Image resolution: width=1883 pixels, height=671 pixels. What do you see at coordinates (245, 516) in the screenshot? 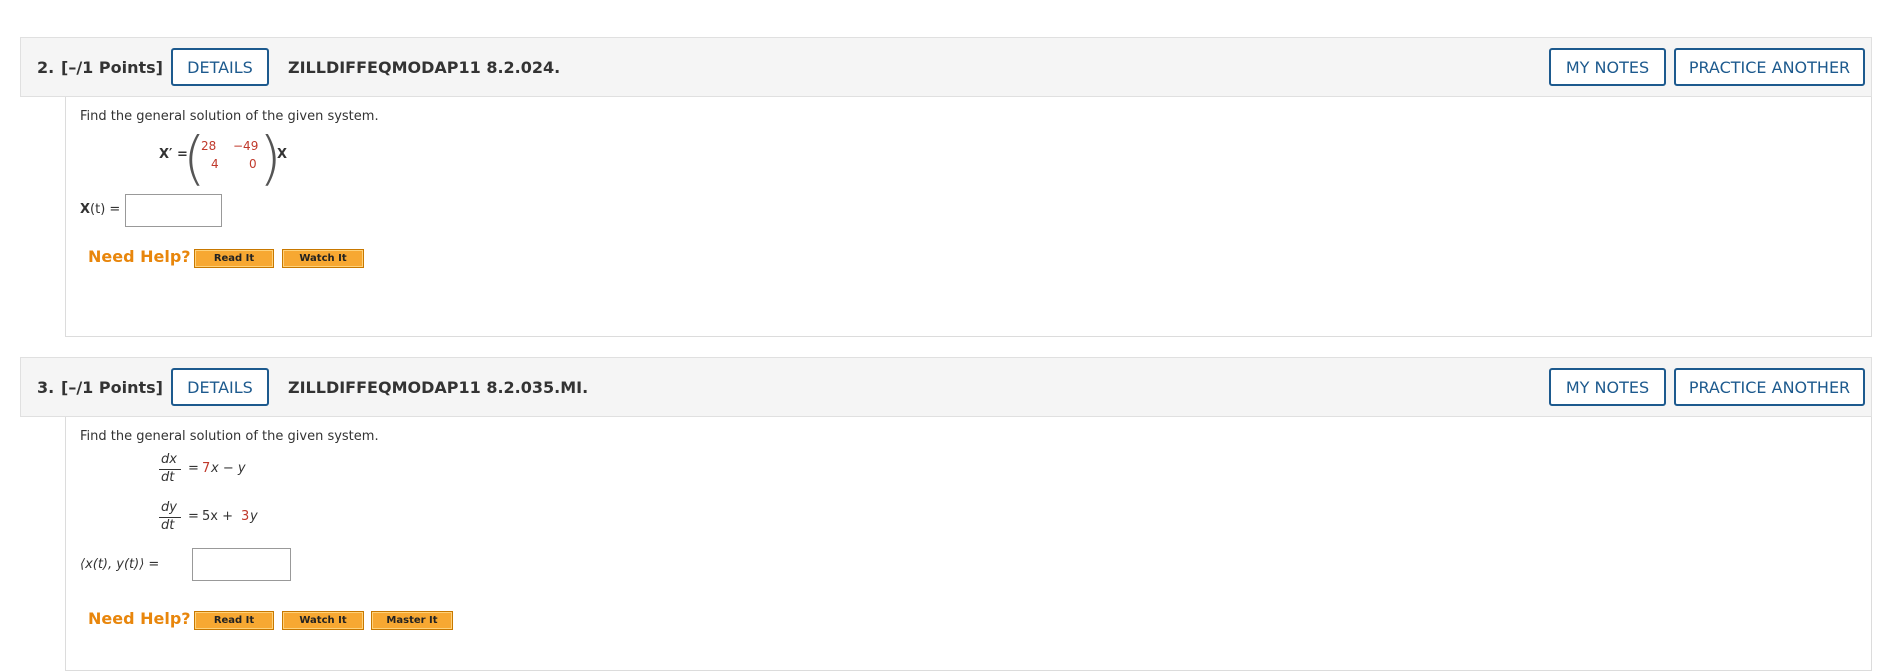
I see `coefficient: 3` at bounding box center [245, 516].